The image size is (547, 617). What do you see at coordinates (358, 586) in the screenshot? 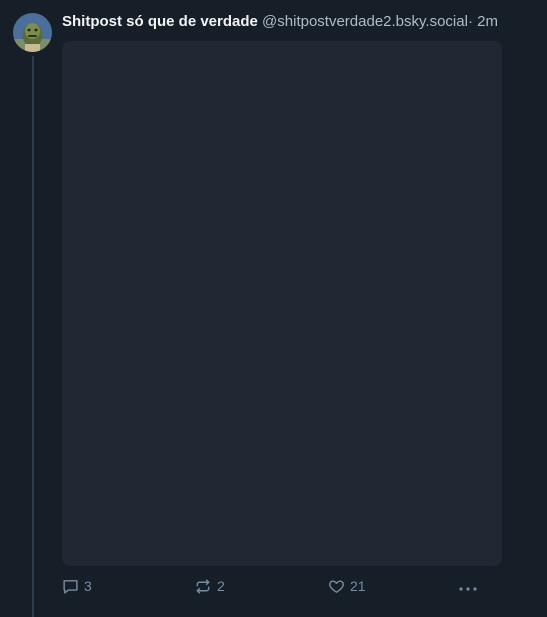
I see `like-count: 21` at bounding box center [358, 586].